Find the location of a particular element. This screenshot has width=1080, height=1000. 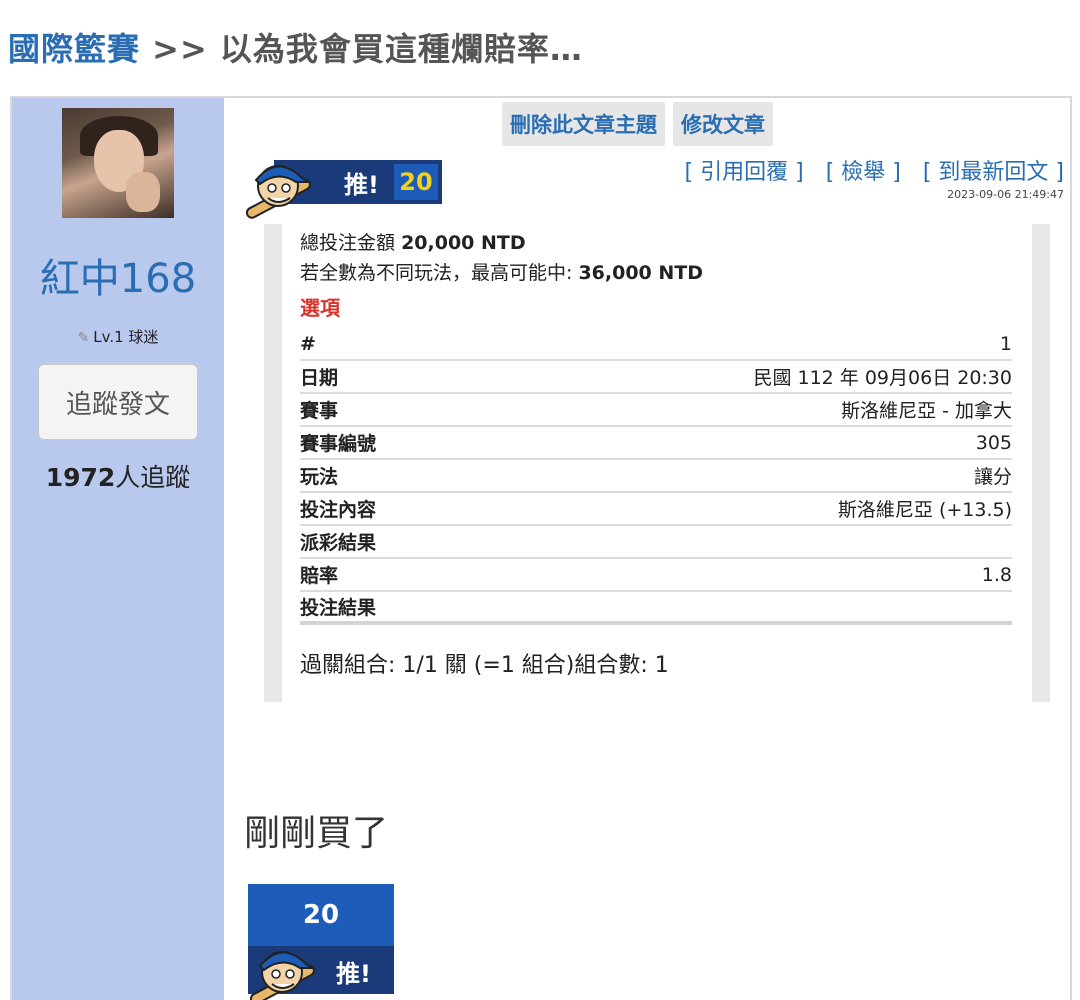

row-key: 玩法 is located at coordinates (319, 477).